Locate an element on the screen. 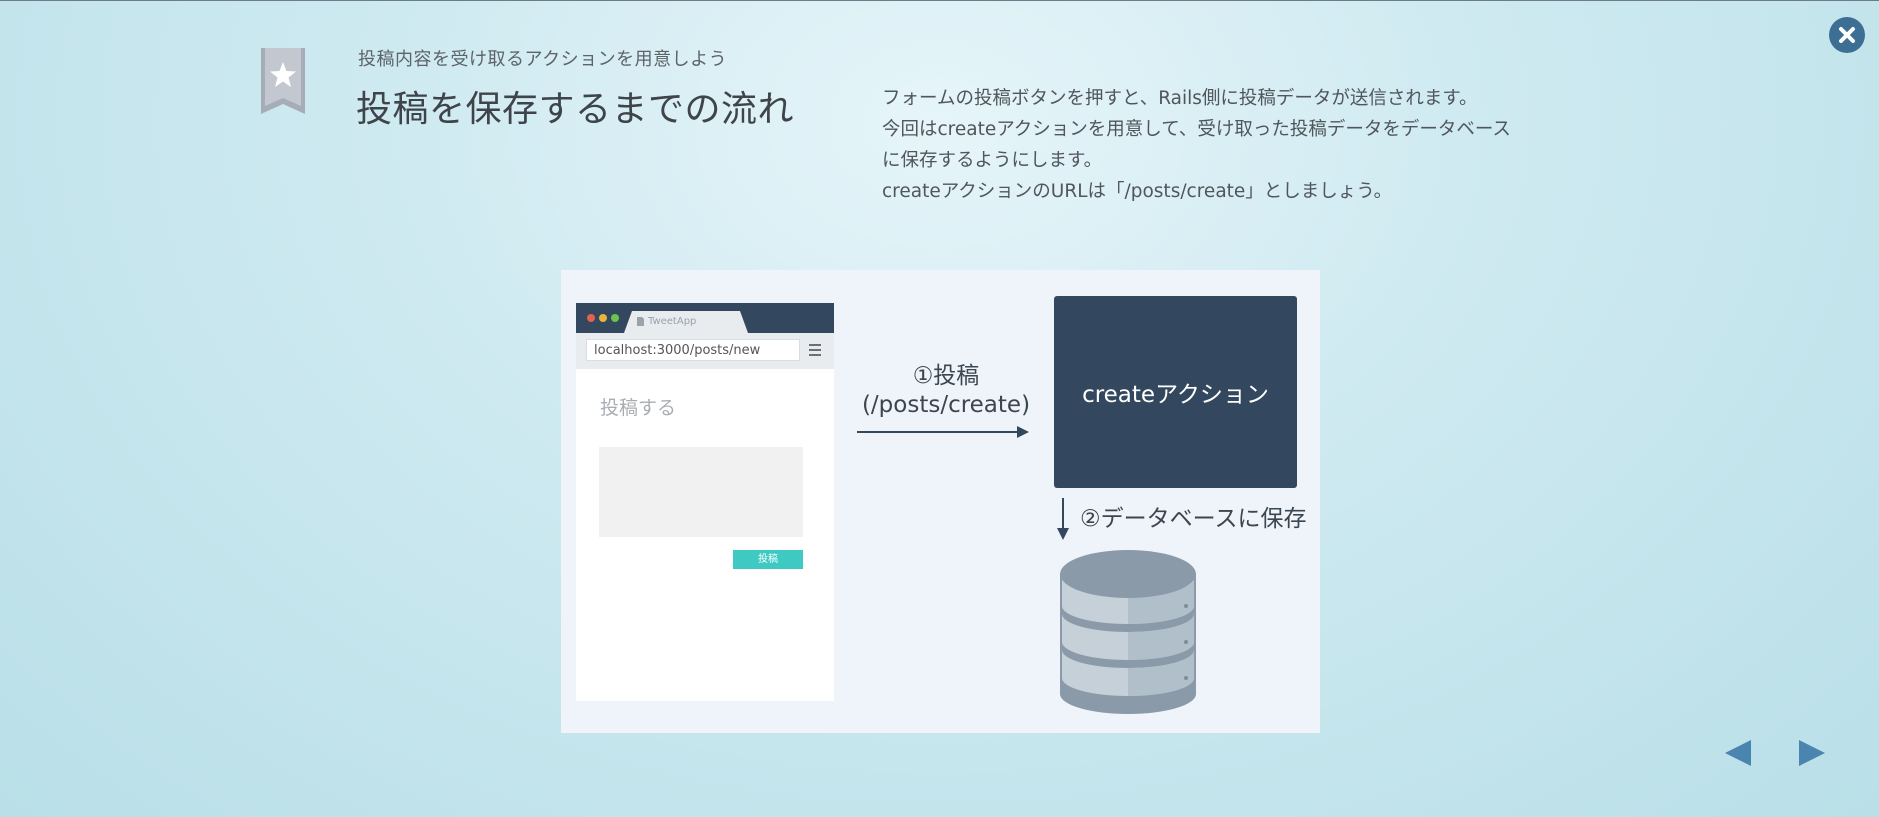  description-line: に保存するようにします。 is located at coordinates (992, 160).